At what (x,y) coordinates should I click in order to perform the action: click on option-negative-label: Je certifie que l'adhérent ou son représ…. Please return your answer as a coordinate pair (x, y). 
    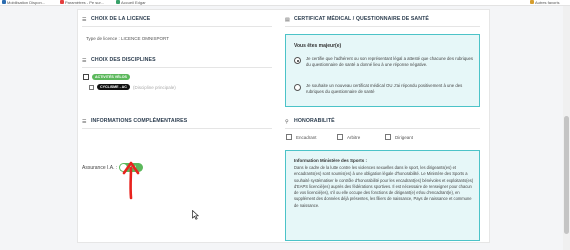
    Looking at the image, I should click on (390, 62).